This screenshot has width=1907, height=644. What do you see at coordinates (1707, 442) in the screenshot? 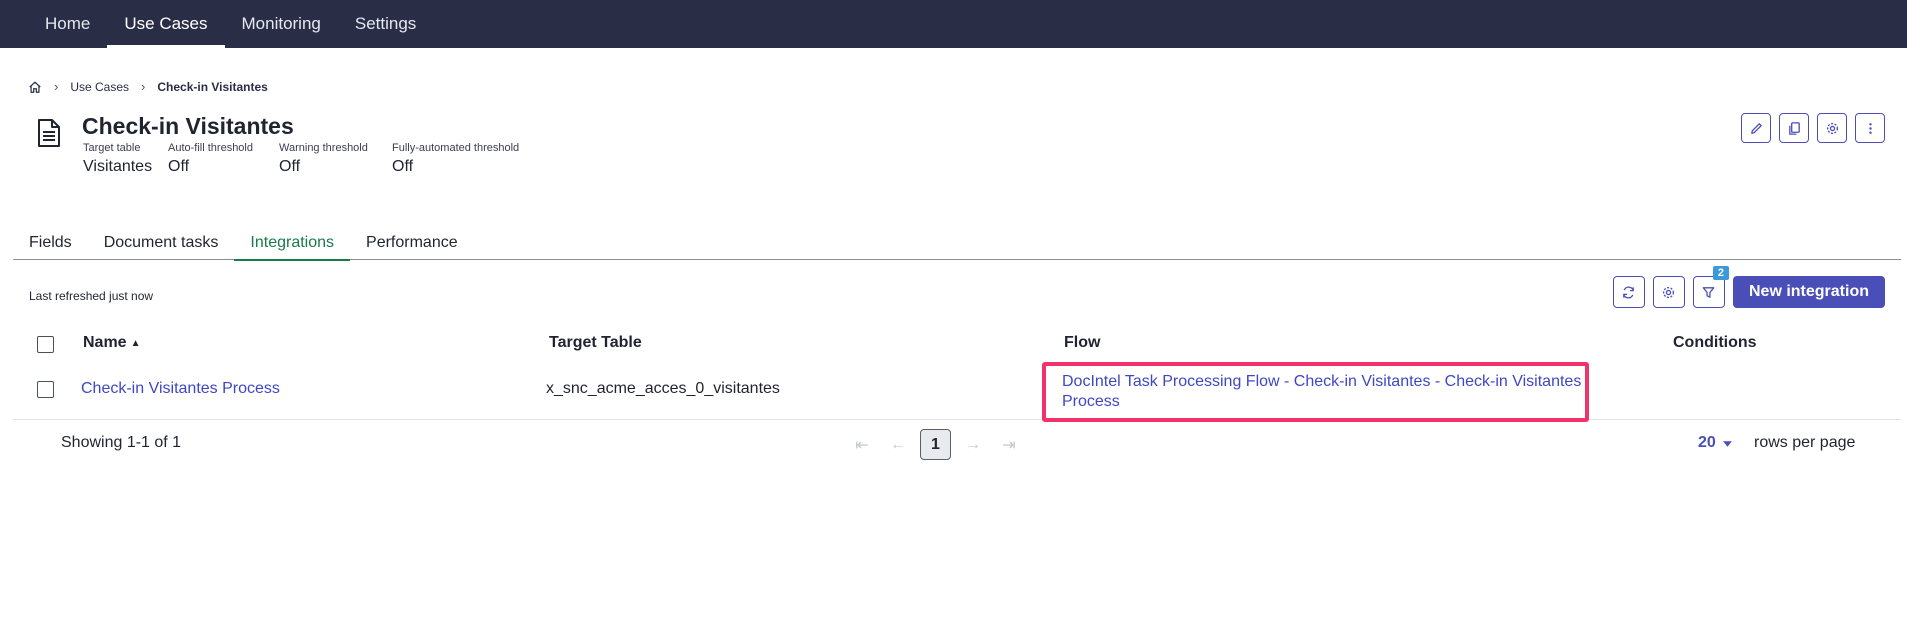
I see `rows-per-page-value: 20` at bounding box center [1707, 442].